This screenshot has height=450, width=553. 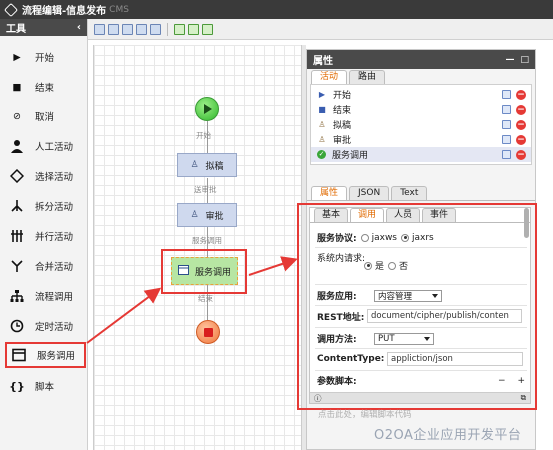 What do you see at coordinates (342, 96) in the screenshot?
I see `list-item-label: 开始` at bounding box center [342, 96].